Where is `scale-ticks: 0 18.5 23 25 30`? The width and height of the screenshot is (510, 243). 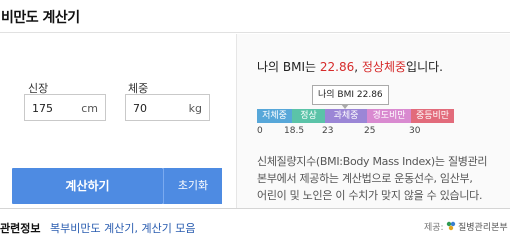 scale-ticks: 0 18.5 23 25 30 is located at coordinates (367, 132).